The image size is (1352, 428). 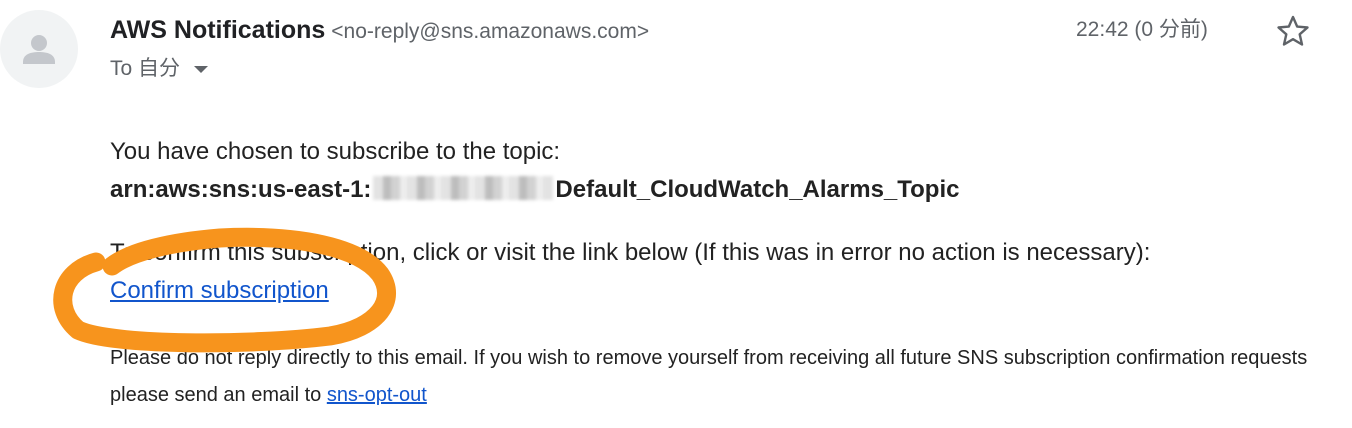 I want to click on sender-name: AWS Notifications, so click(x=217, y=30).